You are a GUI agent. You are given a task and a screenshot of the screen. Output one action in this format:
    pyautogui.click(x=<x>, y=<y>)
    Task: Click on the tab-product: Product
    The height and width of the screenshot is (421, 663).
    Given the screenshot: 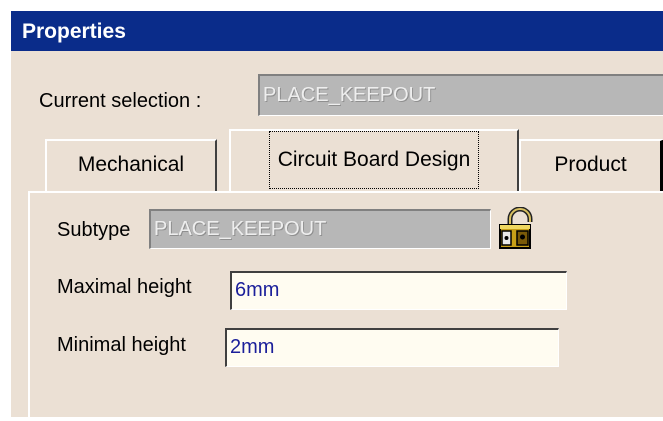 What is the action you would take?
    pyautogui.click(x=591, y=165)
    